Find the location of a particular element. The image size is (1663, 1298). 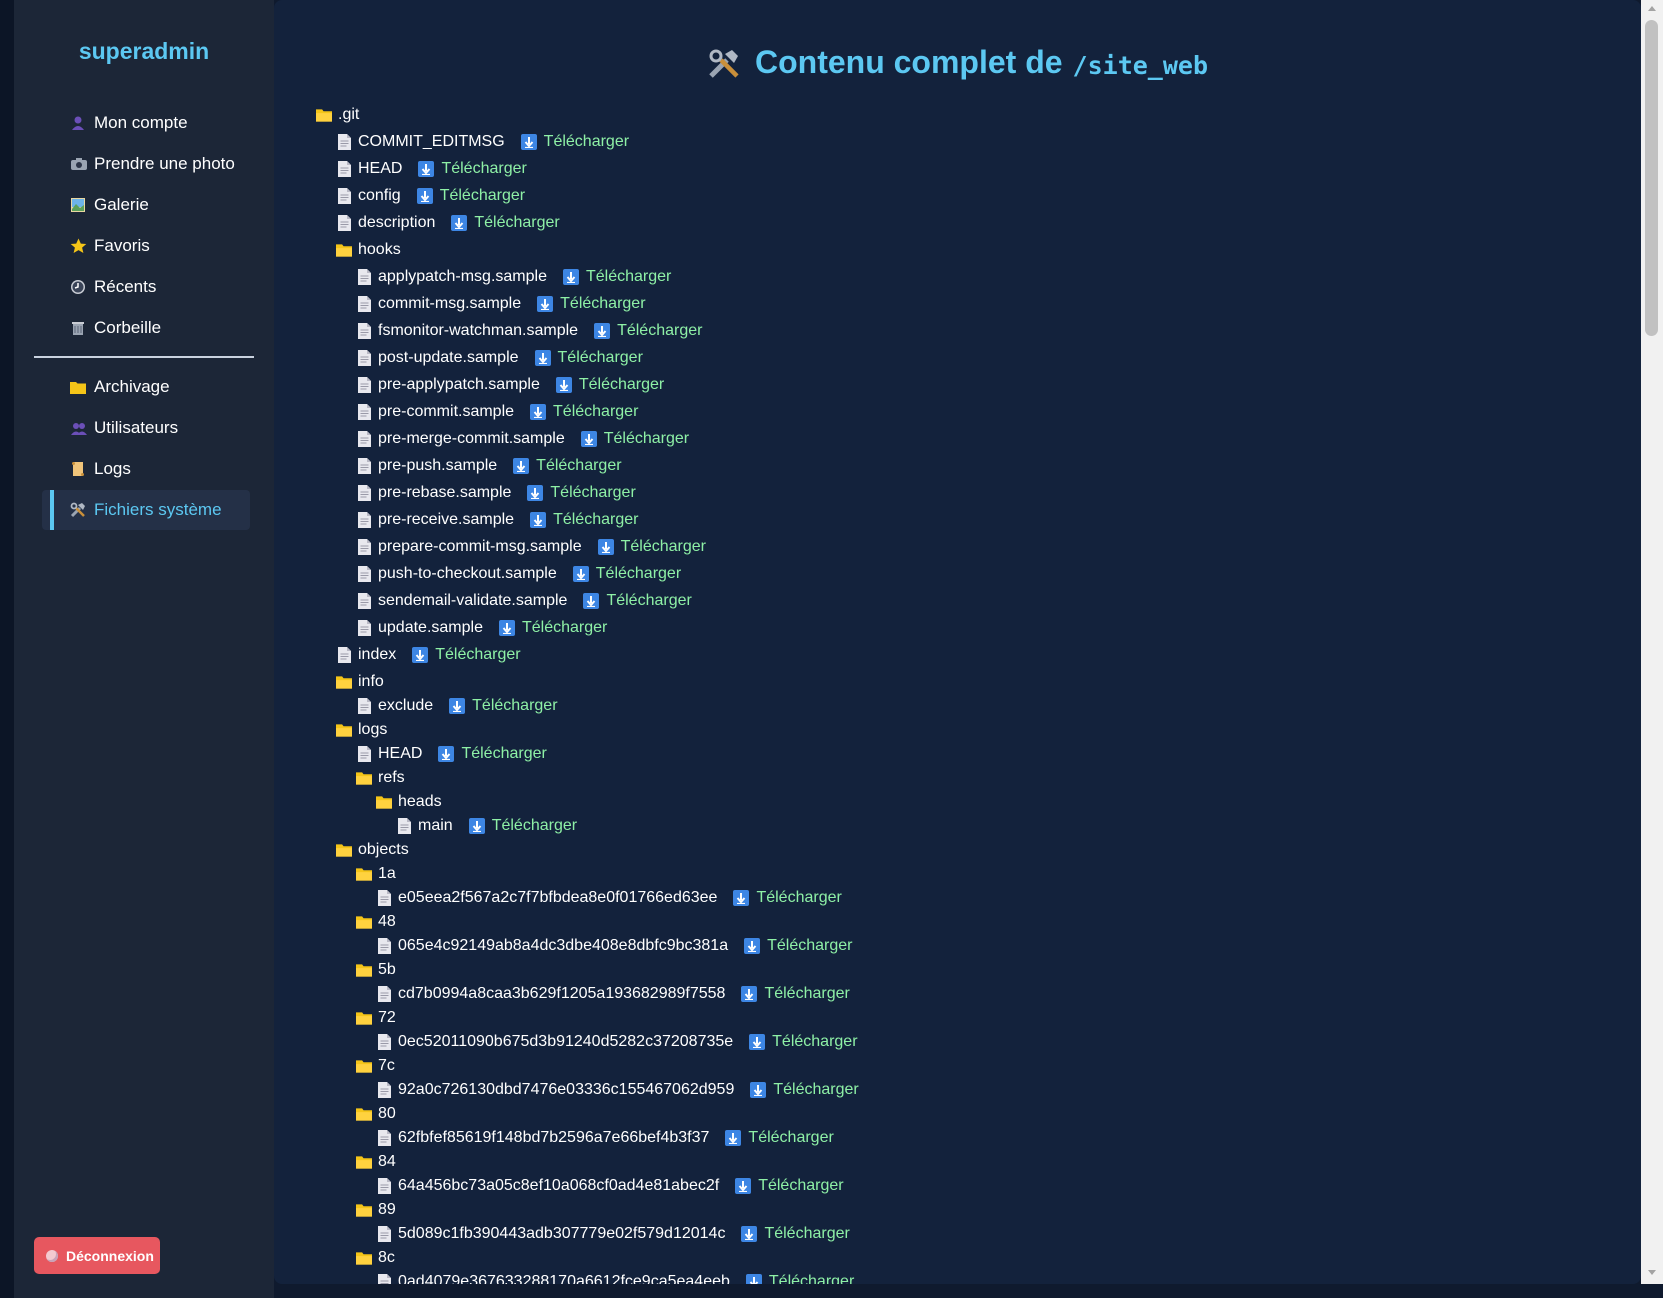

brand-username: superadmin is located at coordinates (144, 51).